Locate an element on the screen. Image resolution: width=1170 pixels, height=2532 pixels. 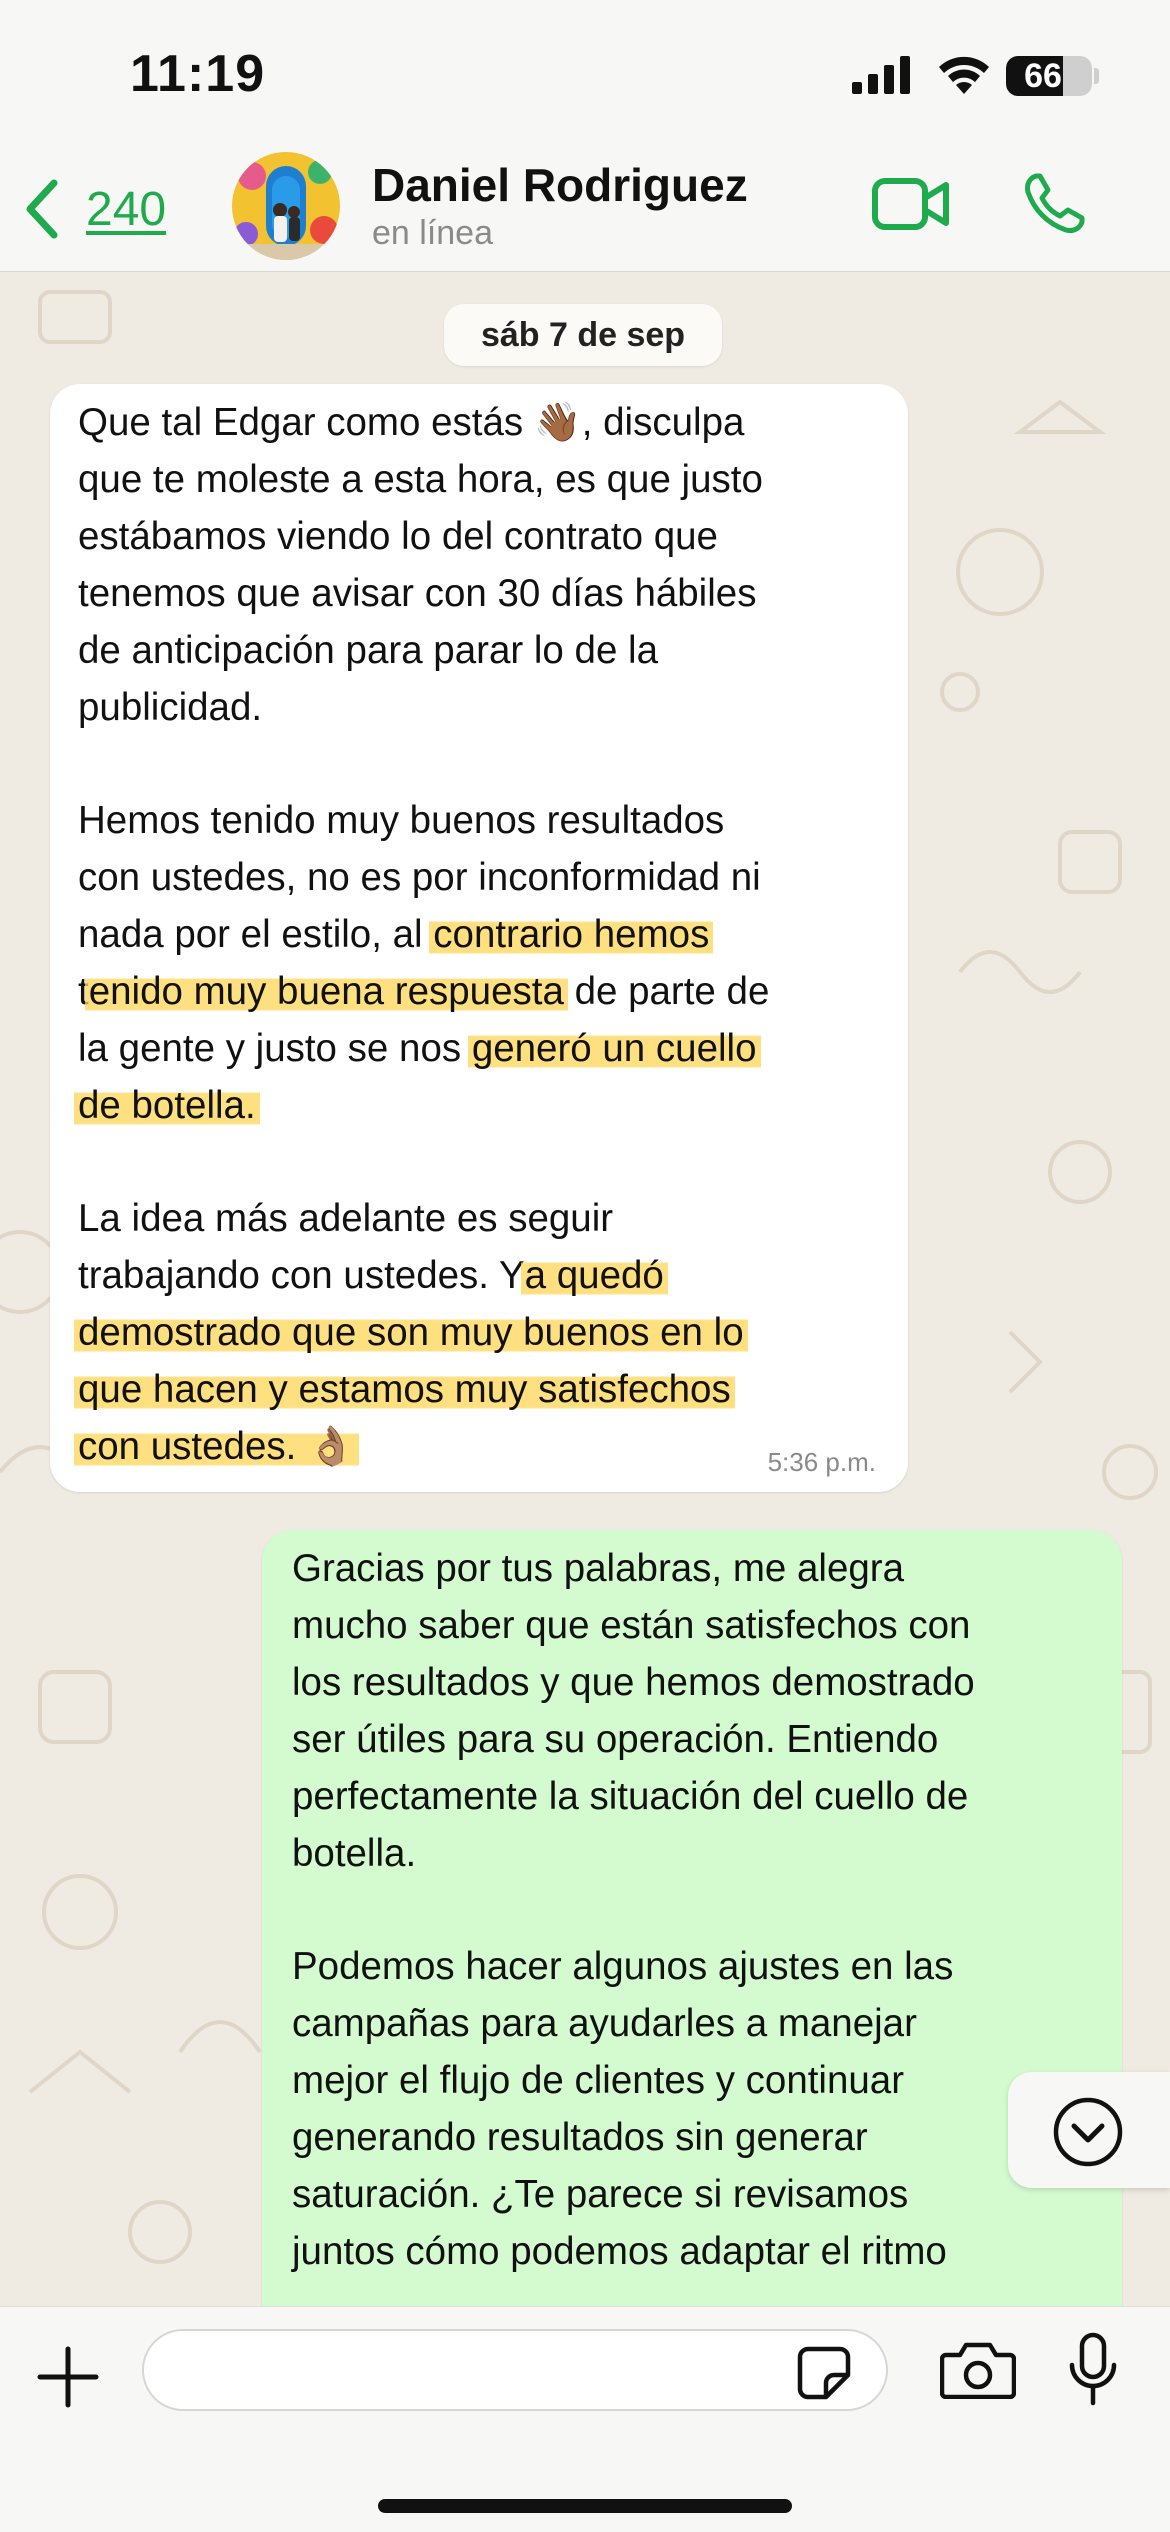
back-button: 240 is located at coordinates (95, 209).